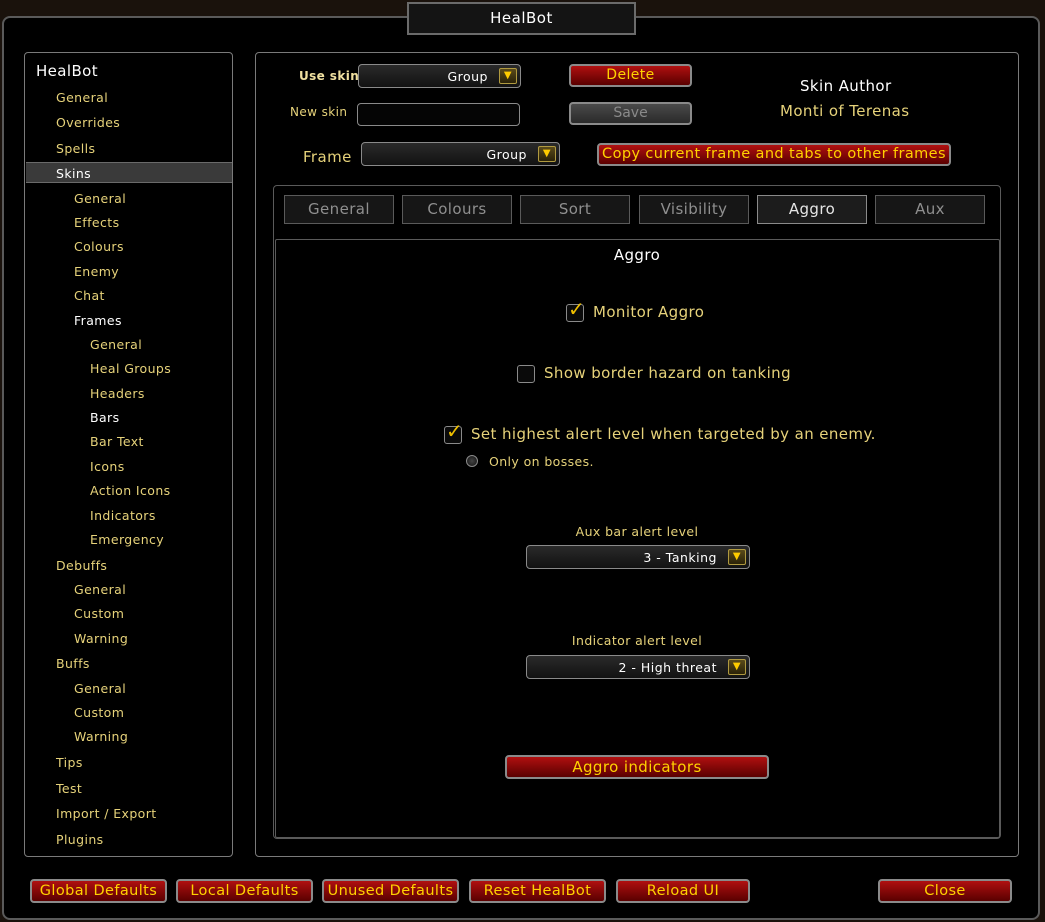 The height and width of the screenshot is (922, 1045). Describe the element at coordinates (630, 113) in the screenshot. I see `save-button: Save` at that location.